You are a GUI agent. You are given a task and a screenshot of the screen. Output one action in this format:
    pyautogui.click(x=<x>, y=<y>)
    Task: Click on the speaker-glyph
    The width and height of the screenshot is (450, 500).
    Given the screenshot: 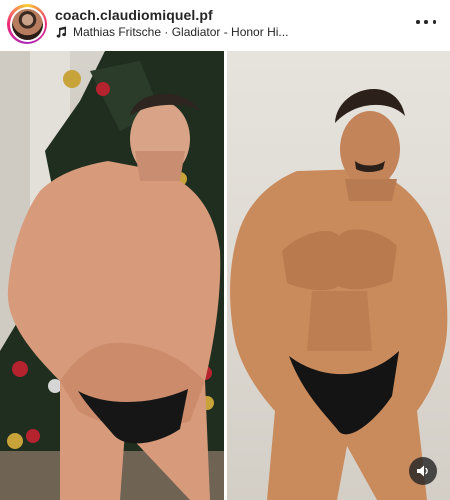 What is the action you would take?
    pyautogui.click(x=422, y=471)
    